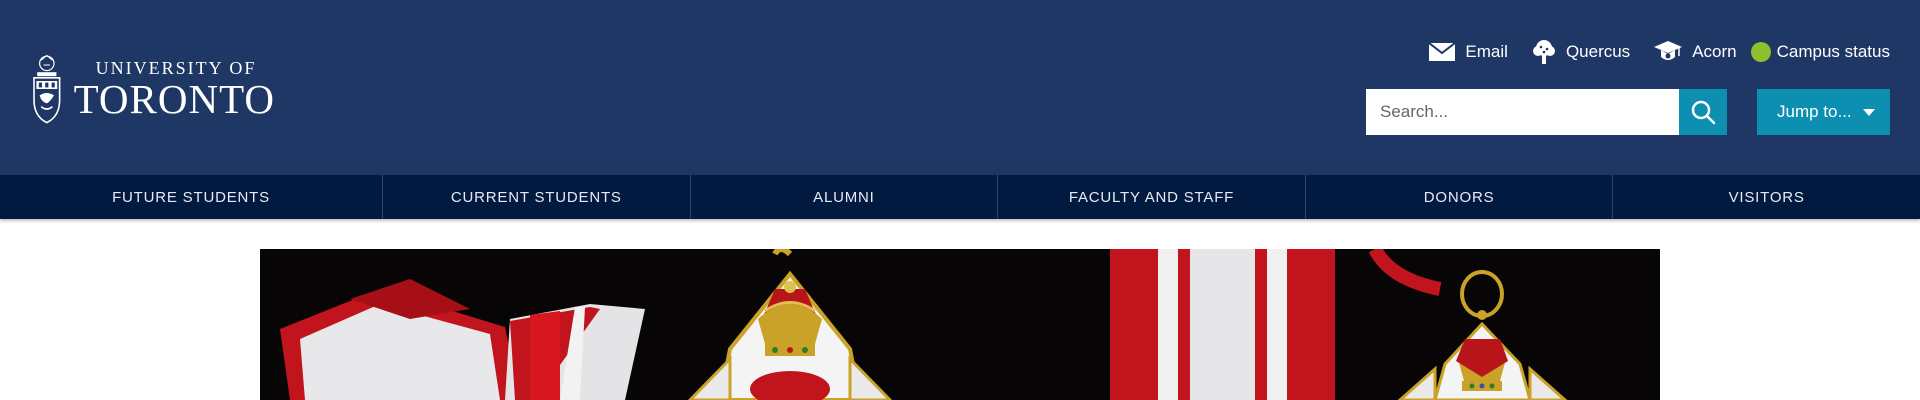 This screenshot has height=400, width=1920. What do you see at coordinates (174, 99) in the screenshot?
I see `logo-line2: TORONTO` at bounding box center [174, 99].